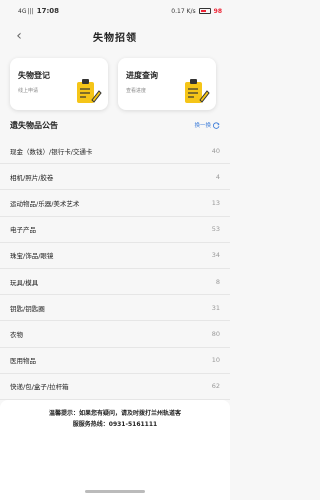 The height and width of the screenshot is (500, 320). I want to click on item-count: 80, so click(215, 333).